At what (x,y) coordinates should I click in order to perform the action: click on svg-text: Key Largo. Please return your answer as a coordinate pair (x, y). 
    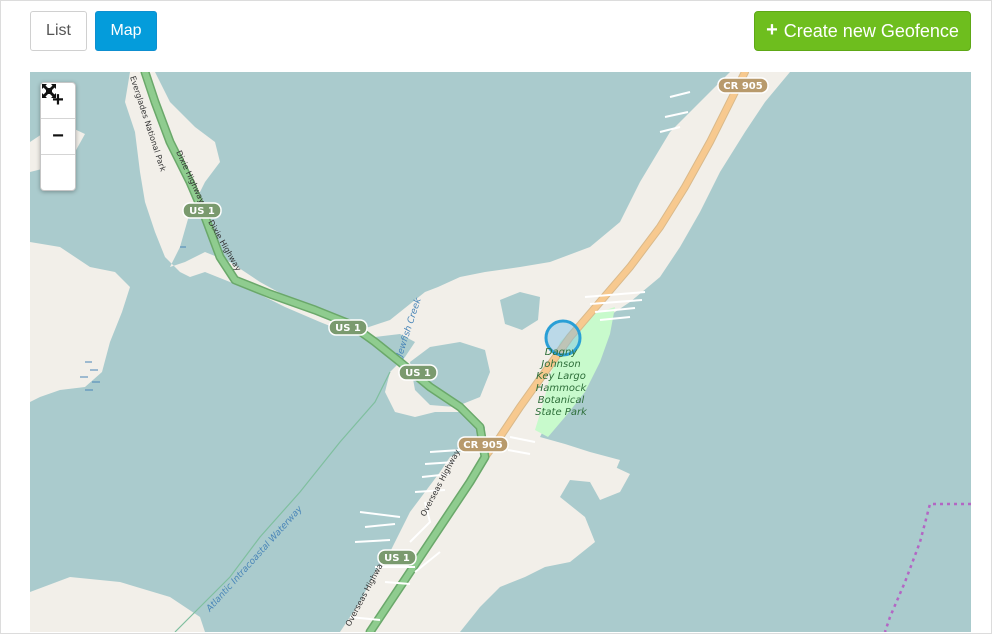
    Looking at the image, I should click on (561, 376).